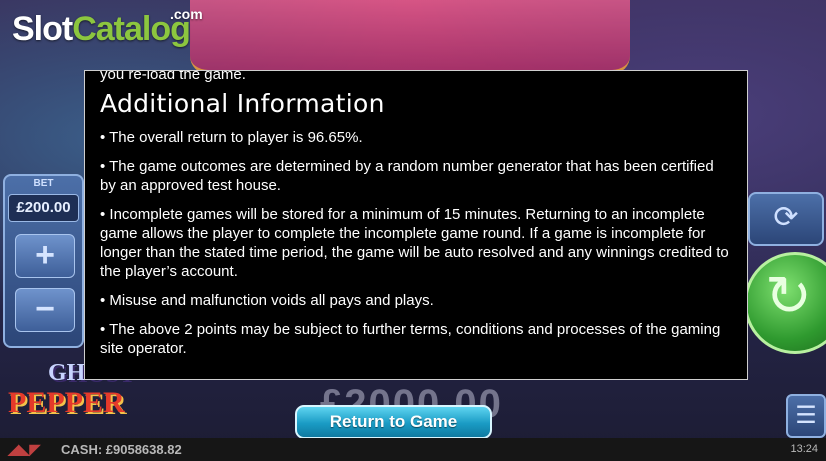  I want to click on section-heading: Additional Information, so click(242, 103).